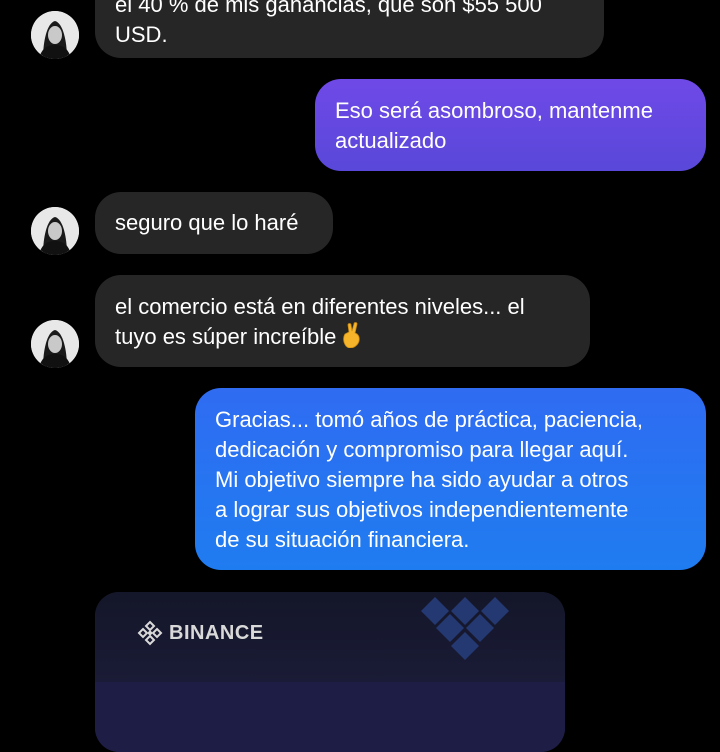 The height and width of the screenshot is (752, 720). I want to click on message-bubble-incoming: seguro que lo haré, so click(214, 223).